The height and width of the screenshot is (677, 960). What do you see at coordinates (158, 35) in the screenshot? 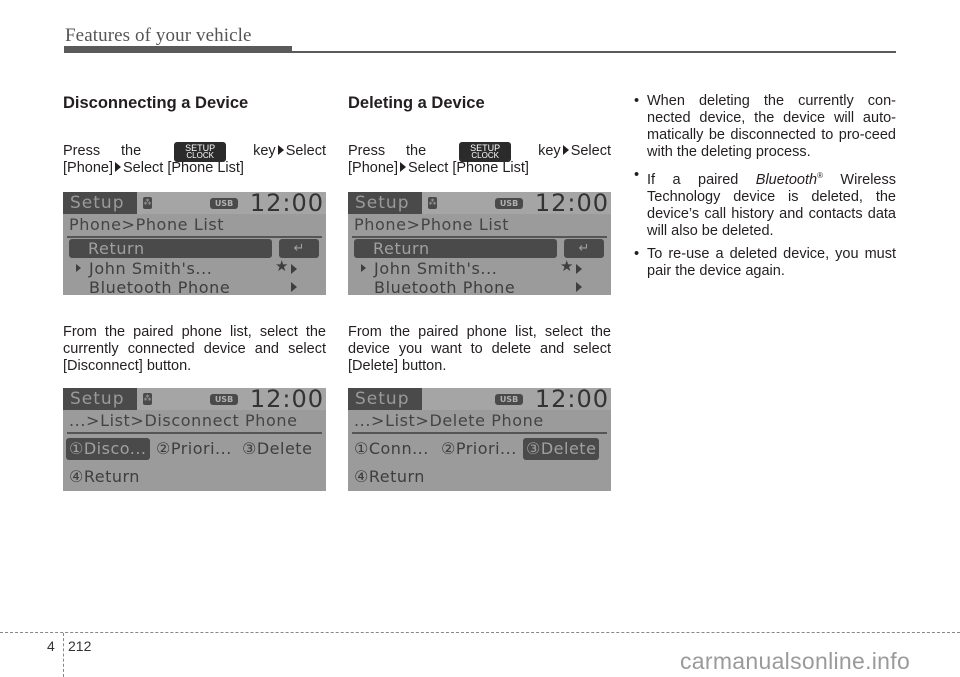
I see `running-header: Features of your vehicle` at bounding box center [158, 35].